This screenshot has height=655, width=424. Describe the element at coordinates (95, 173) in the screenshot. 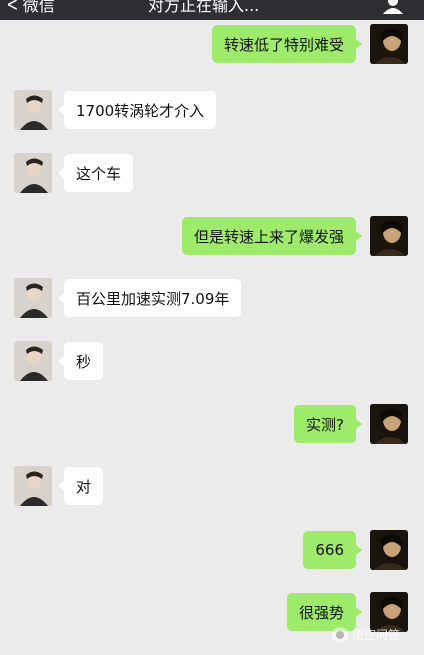

I see `message-bubble: 这个车` at that location.